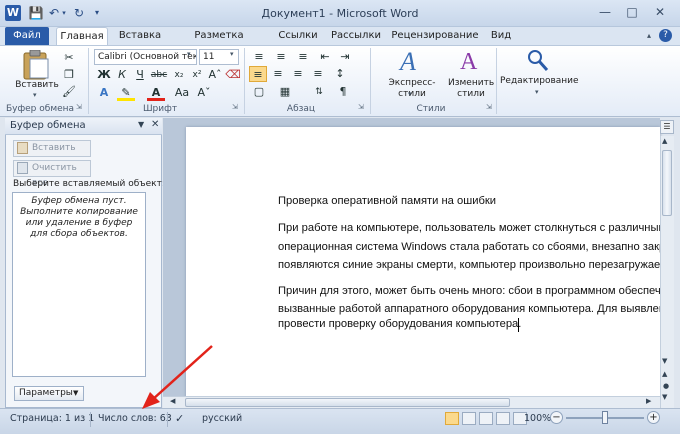 The image size is (680, 434). I want to click on clipboard-launcher-icon: ⇲, so click(79, 107).